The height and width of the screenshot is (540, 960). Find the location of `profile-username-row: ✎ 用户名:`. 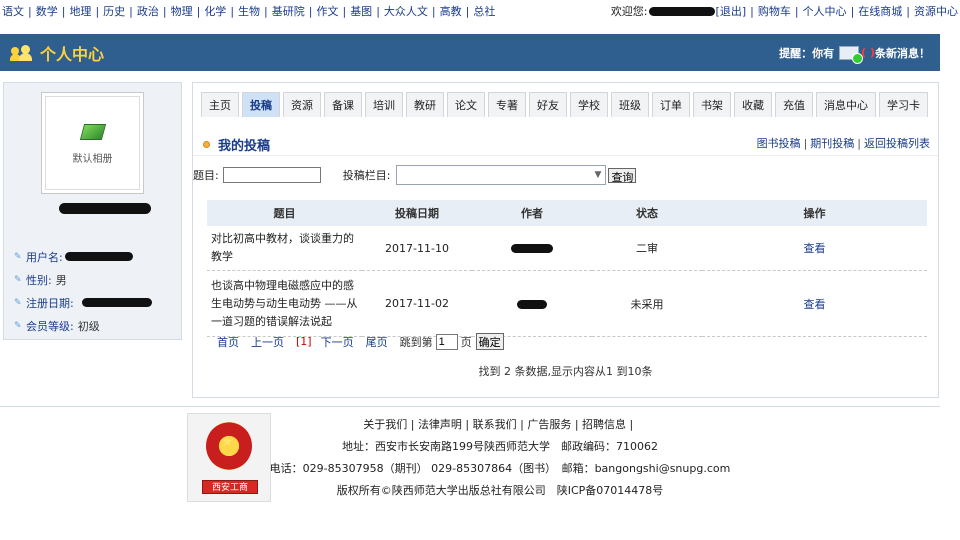

profile-username-row: ✎ 用户名: is located at coordinates (94, 256).